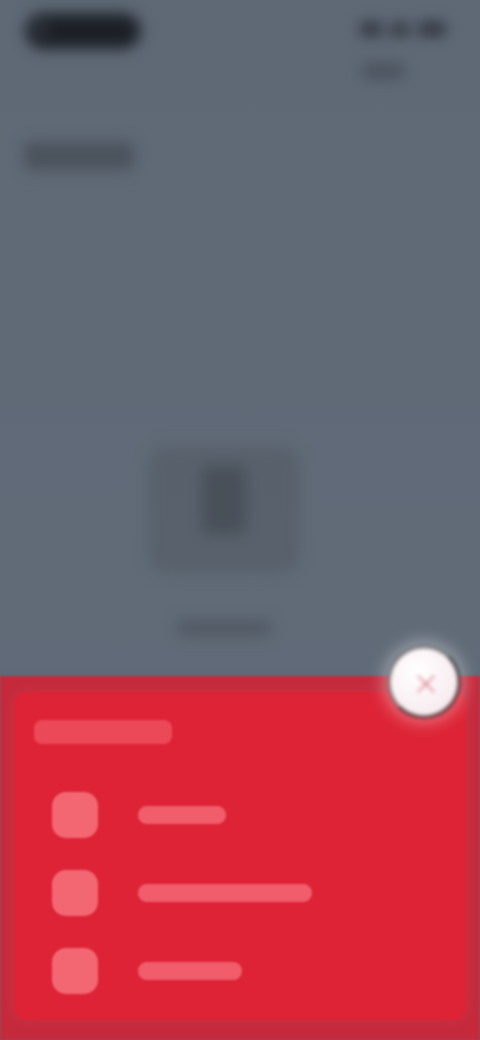  What do you see at coordinates (371, 29) in the screenshot?
I see `signal-icon` at bounding box center [371, 29].